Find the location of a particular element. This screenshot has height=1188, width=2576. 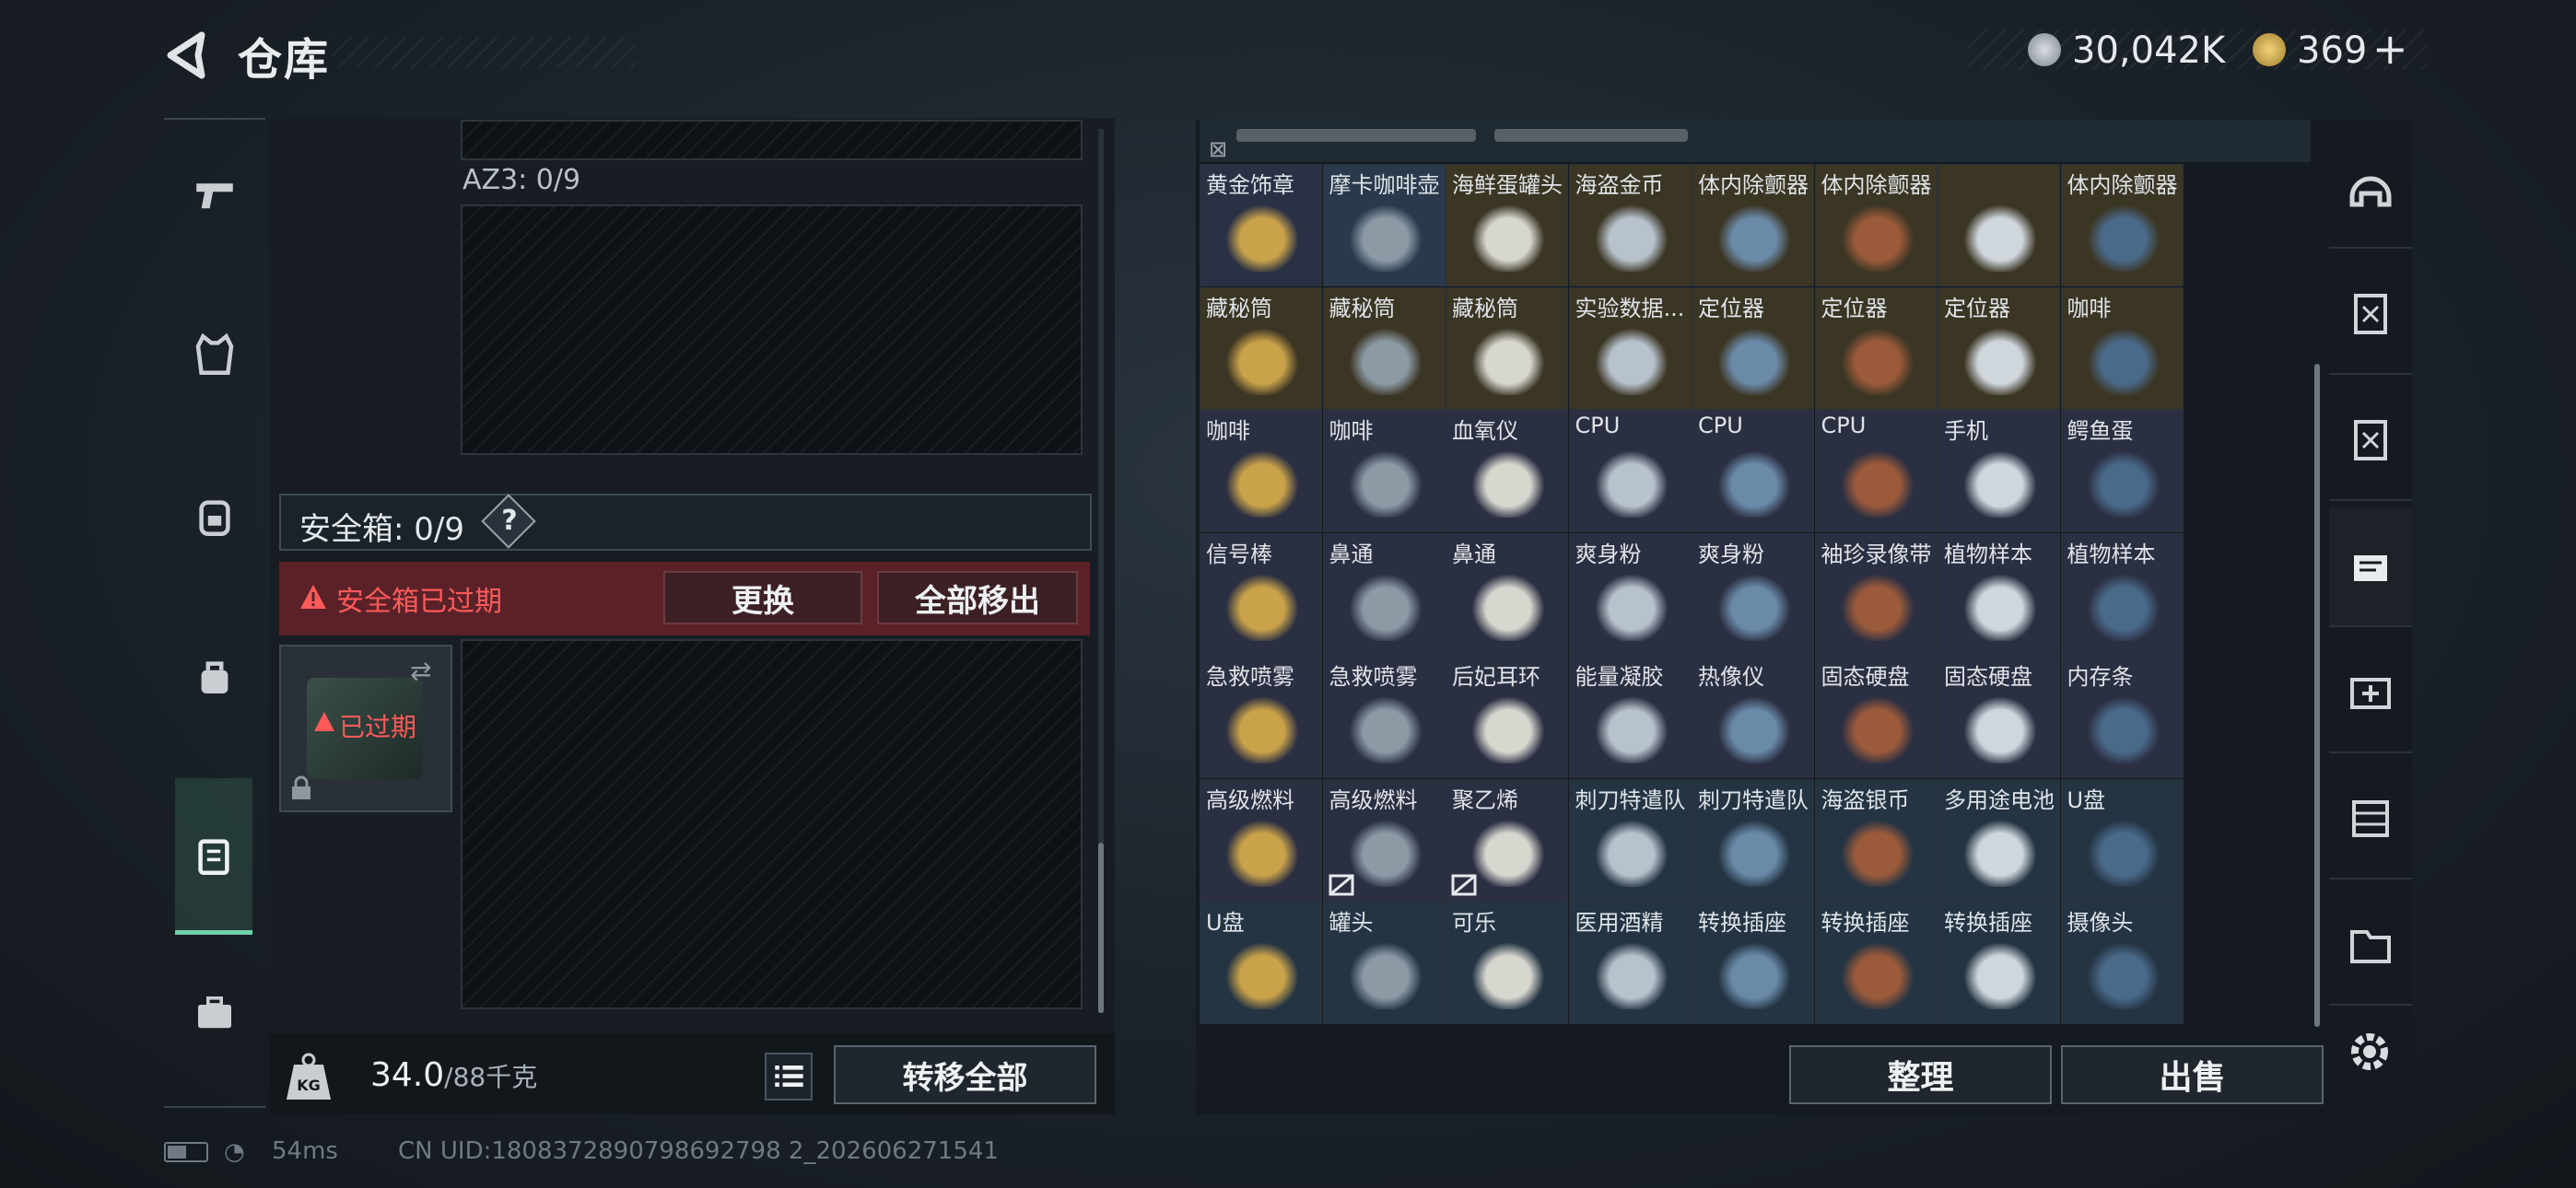

add-currency-button: + is located at coordinates (2390, 49).